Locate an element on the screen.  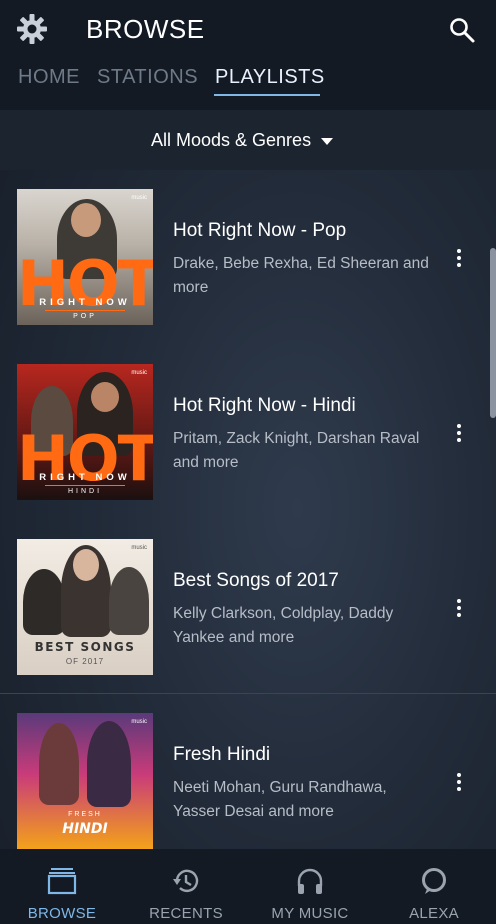
tab-home: HOME is located at coordinates (49, 77).